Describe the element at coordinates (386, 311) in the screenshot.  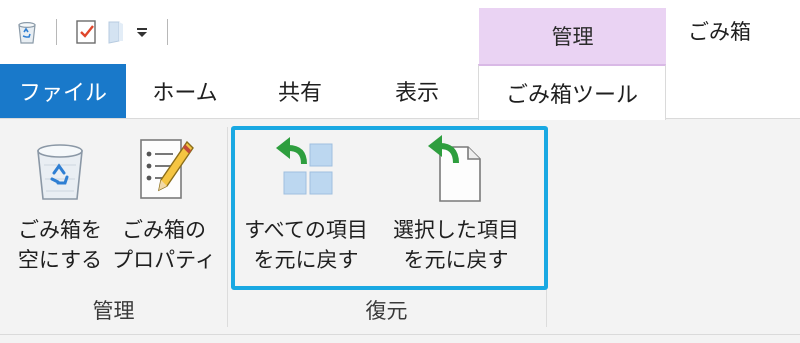
I see `group-label-restore: 復元` at that location.